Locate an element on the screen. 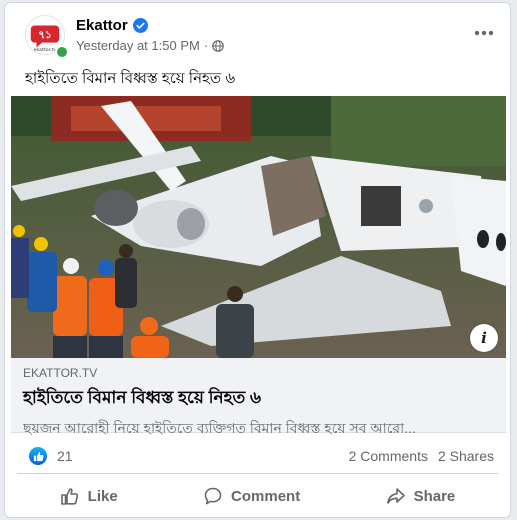 The height and width of the screenshot is (520, 517). svg-text: ৭১ is located at coordinates (45, 35).